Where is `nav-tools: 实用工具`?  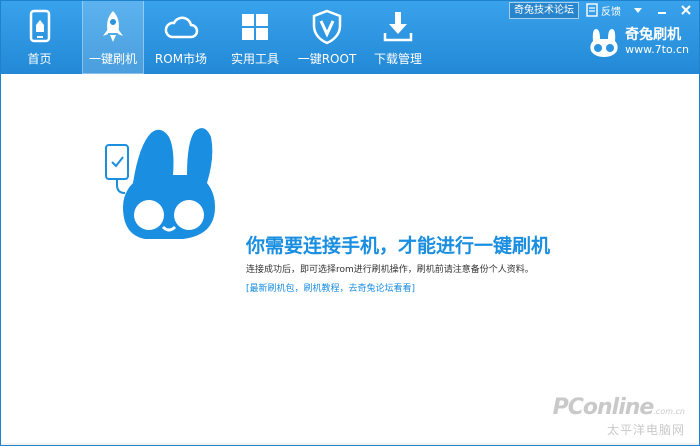
nav-tools: 实用工具 is located at coordinates (255, 37).